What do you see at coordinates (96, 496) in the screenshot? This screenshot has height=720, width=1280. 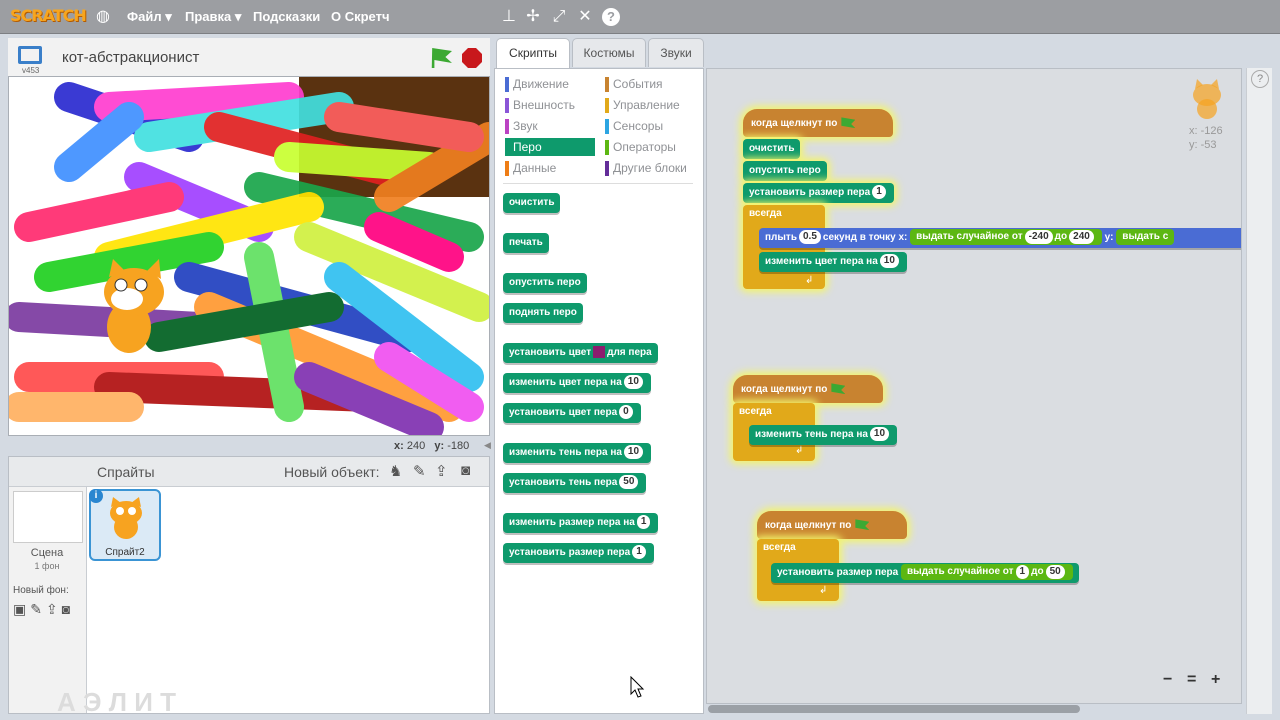 I see `info-icon: i` at bounding box center [96, 496].